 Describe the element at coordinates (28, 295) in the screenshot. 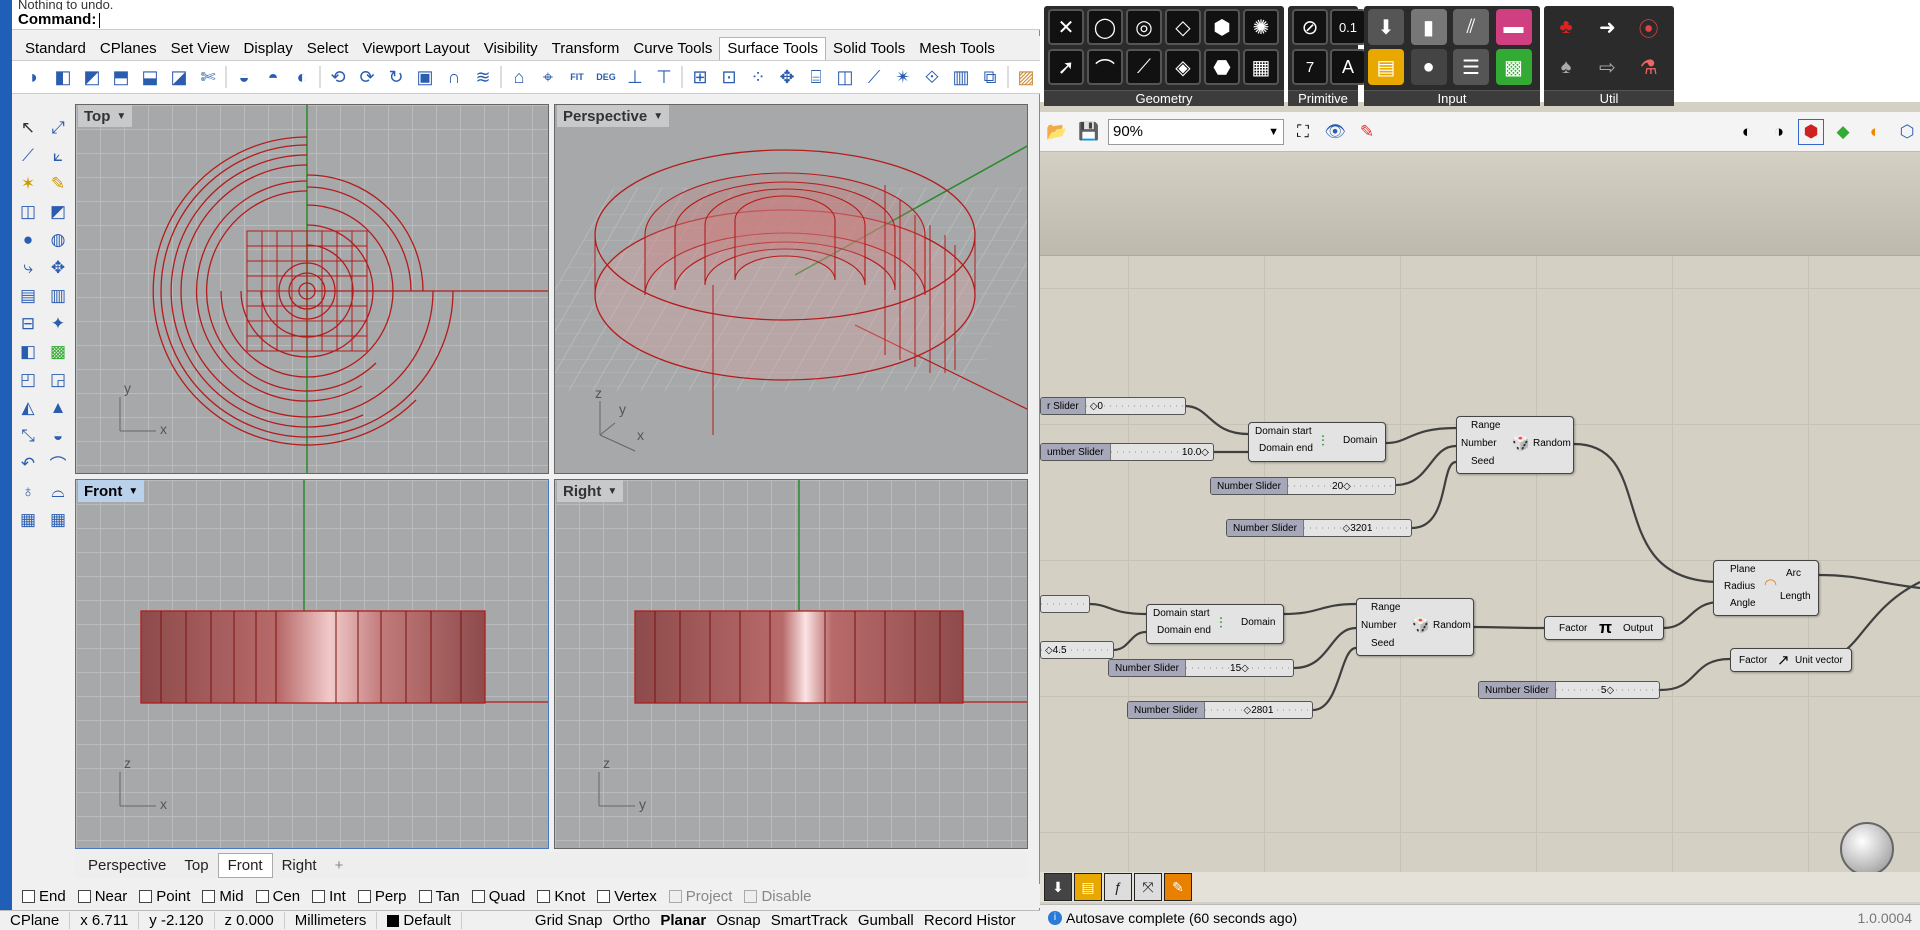

I see `rectangle-icon: ▤` at that location.